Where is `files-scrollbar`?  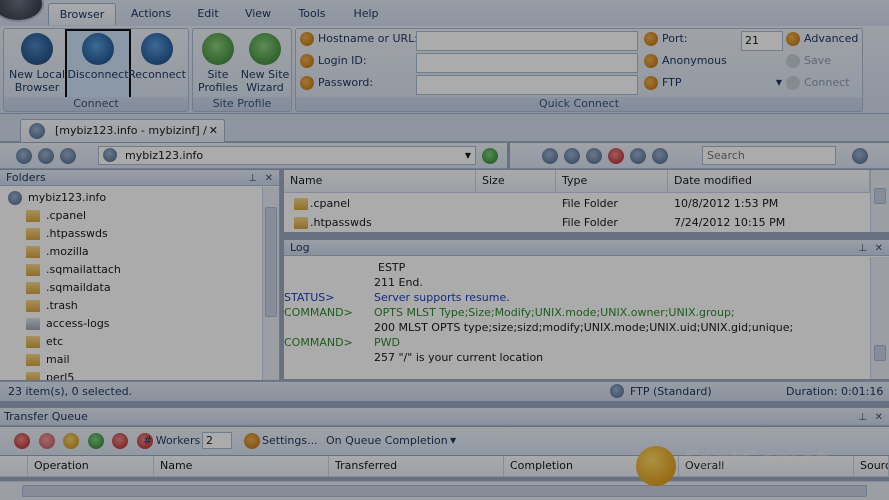
files-scrollbar is located at coordinates (879, 201).